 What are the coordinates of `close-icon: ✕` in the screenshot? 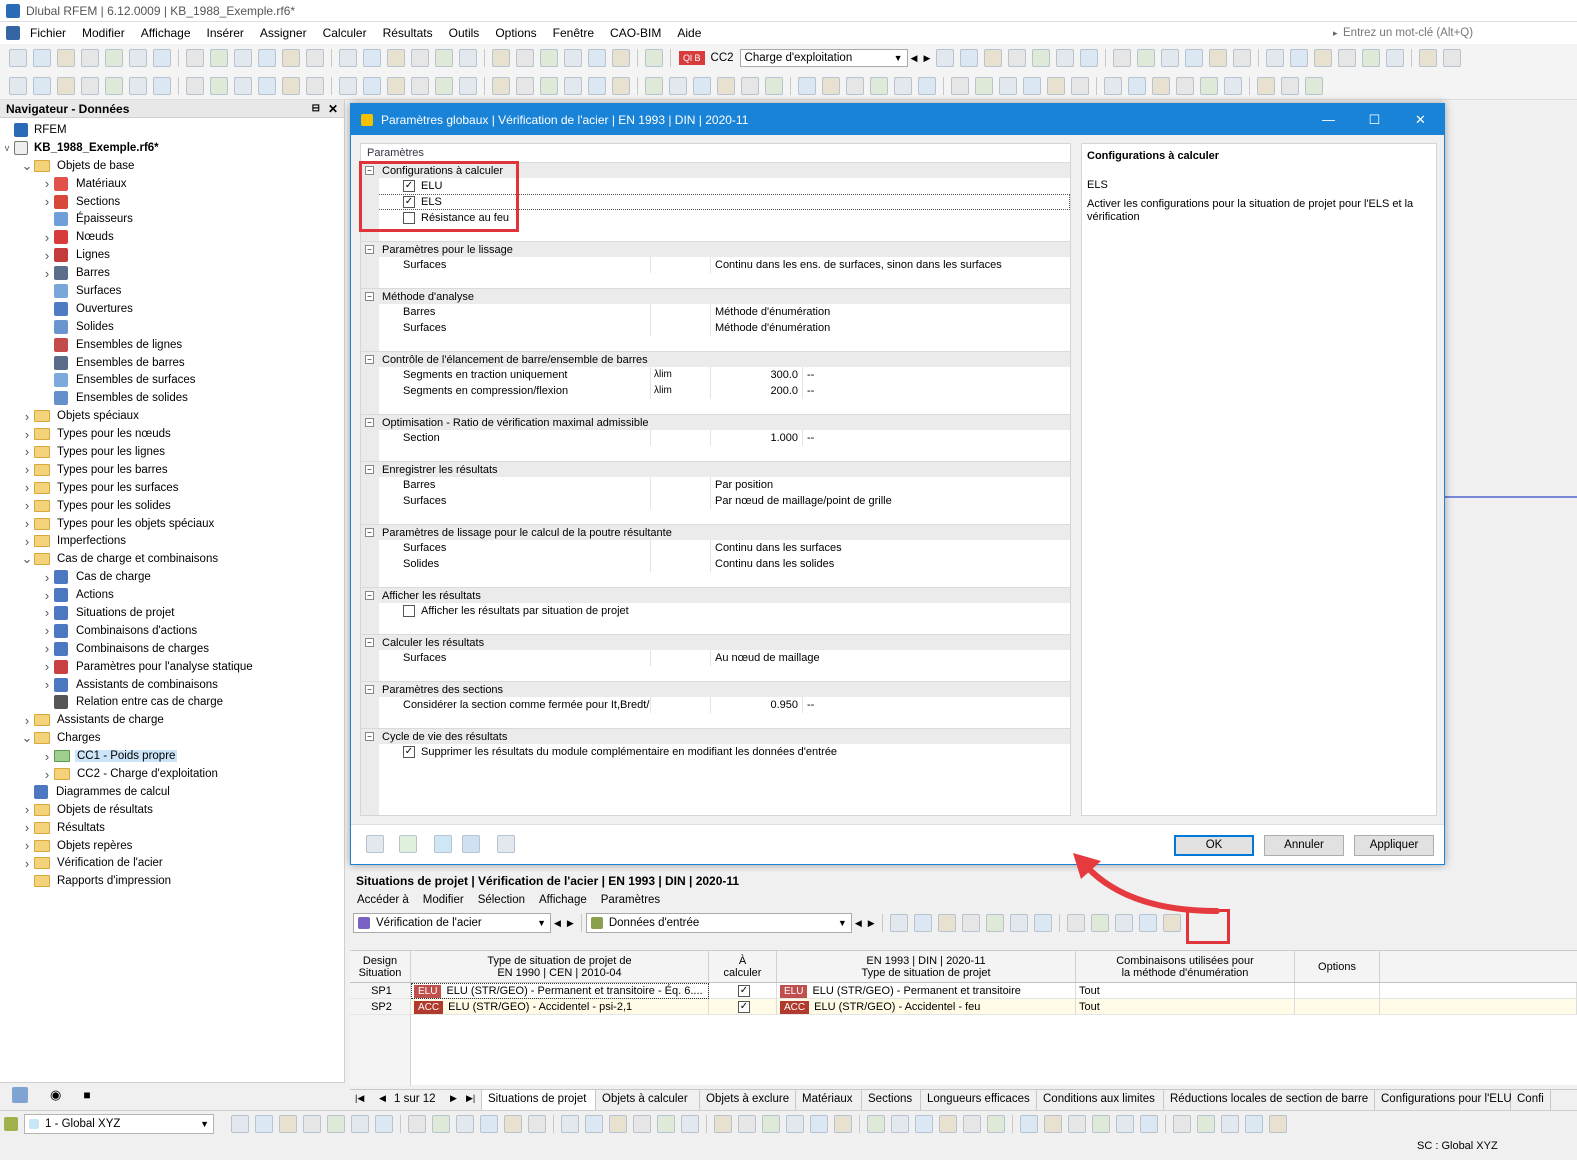 It's located at (1420, 119).